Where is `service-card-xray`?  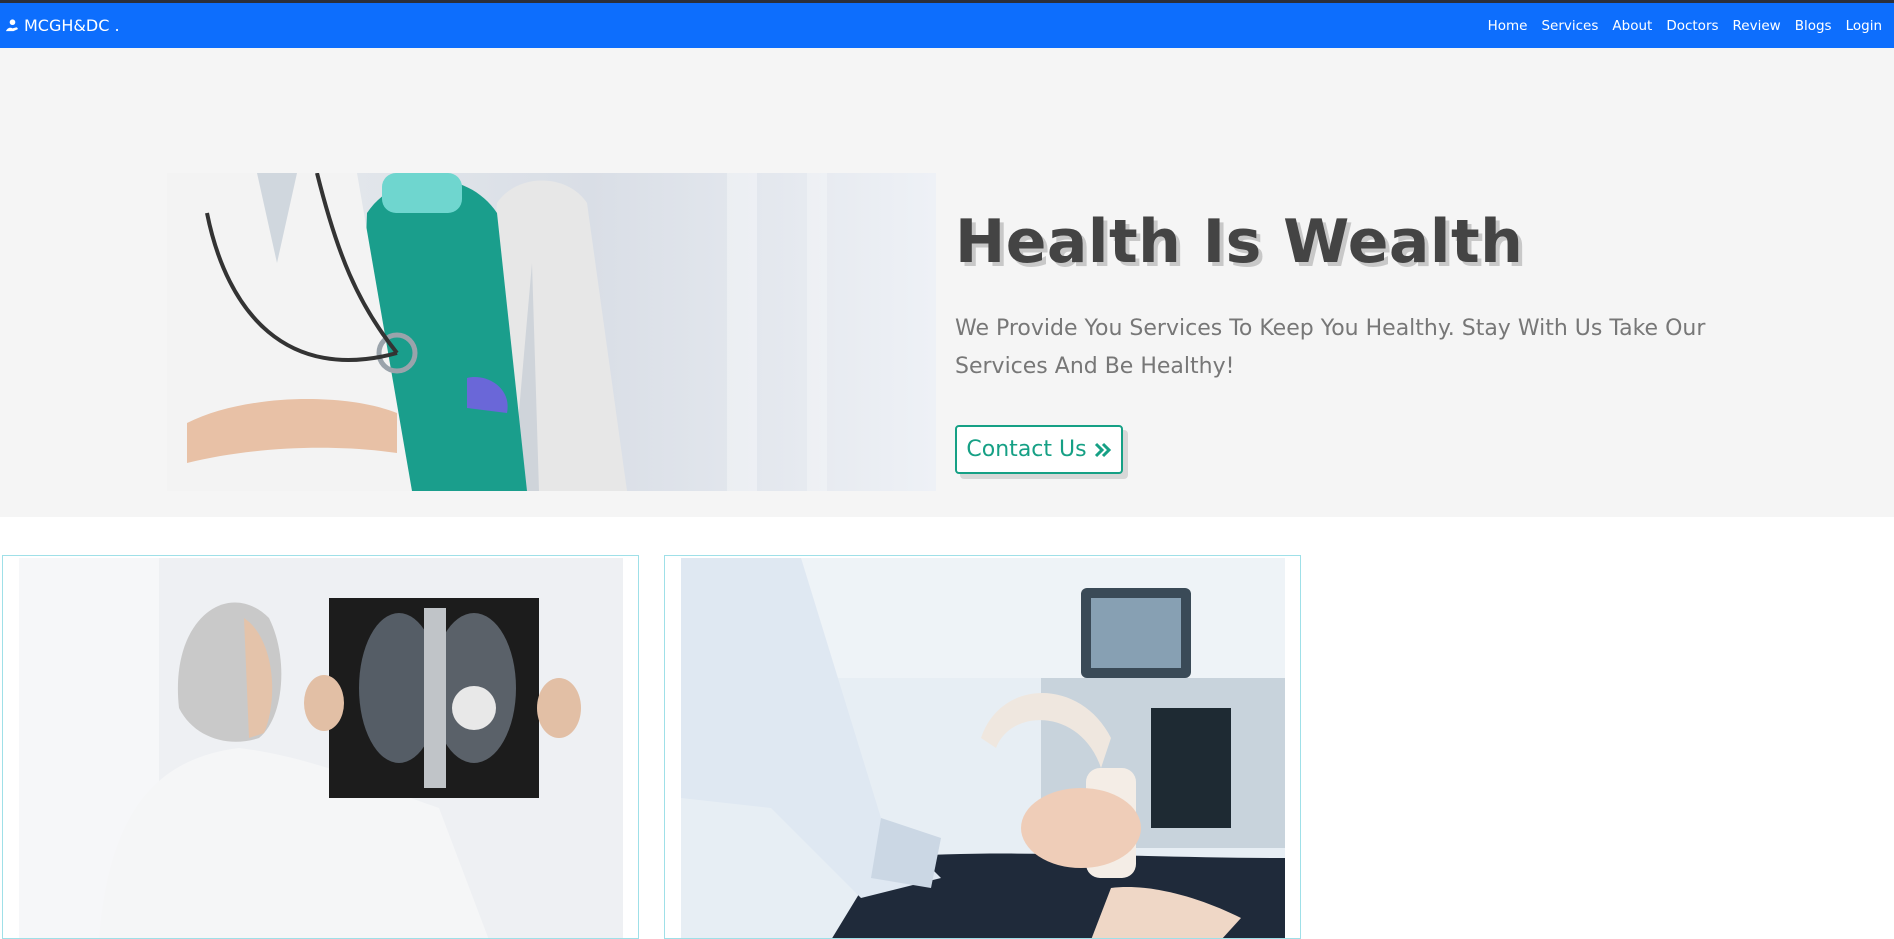 service-card-xray is located at coordinates (320, 747).